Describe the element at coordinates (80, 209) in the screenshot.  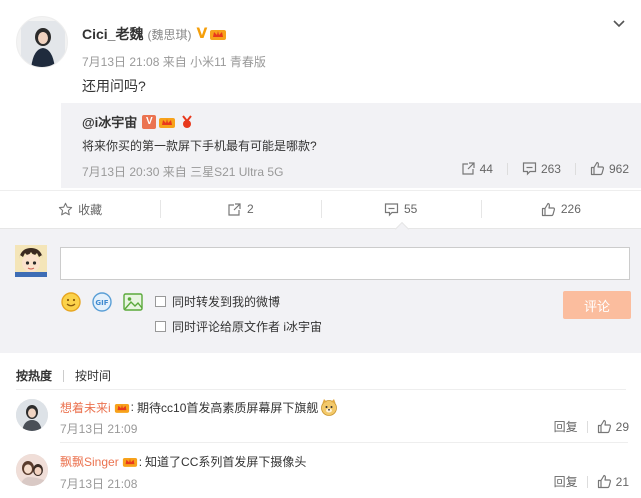
I see `favorite-button: 收藏` at that location.